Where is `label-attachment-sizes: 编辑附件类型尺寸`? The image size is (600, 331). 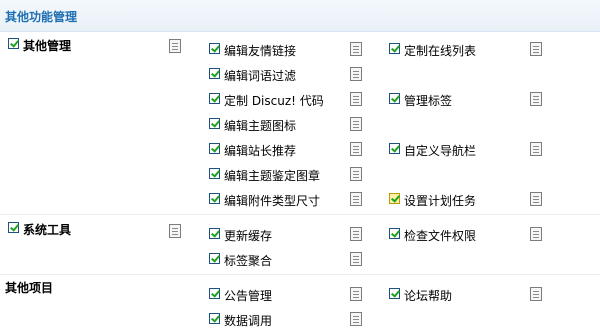
label-attachment-sizes: 编辑附件类型尺寸 is located at coordinates (272, 201).